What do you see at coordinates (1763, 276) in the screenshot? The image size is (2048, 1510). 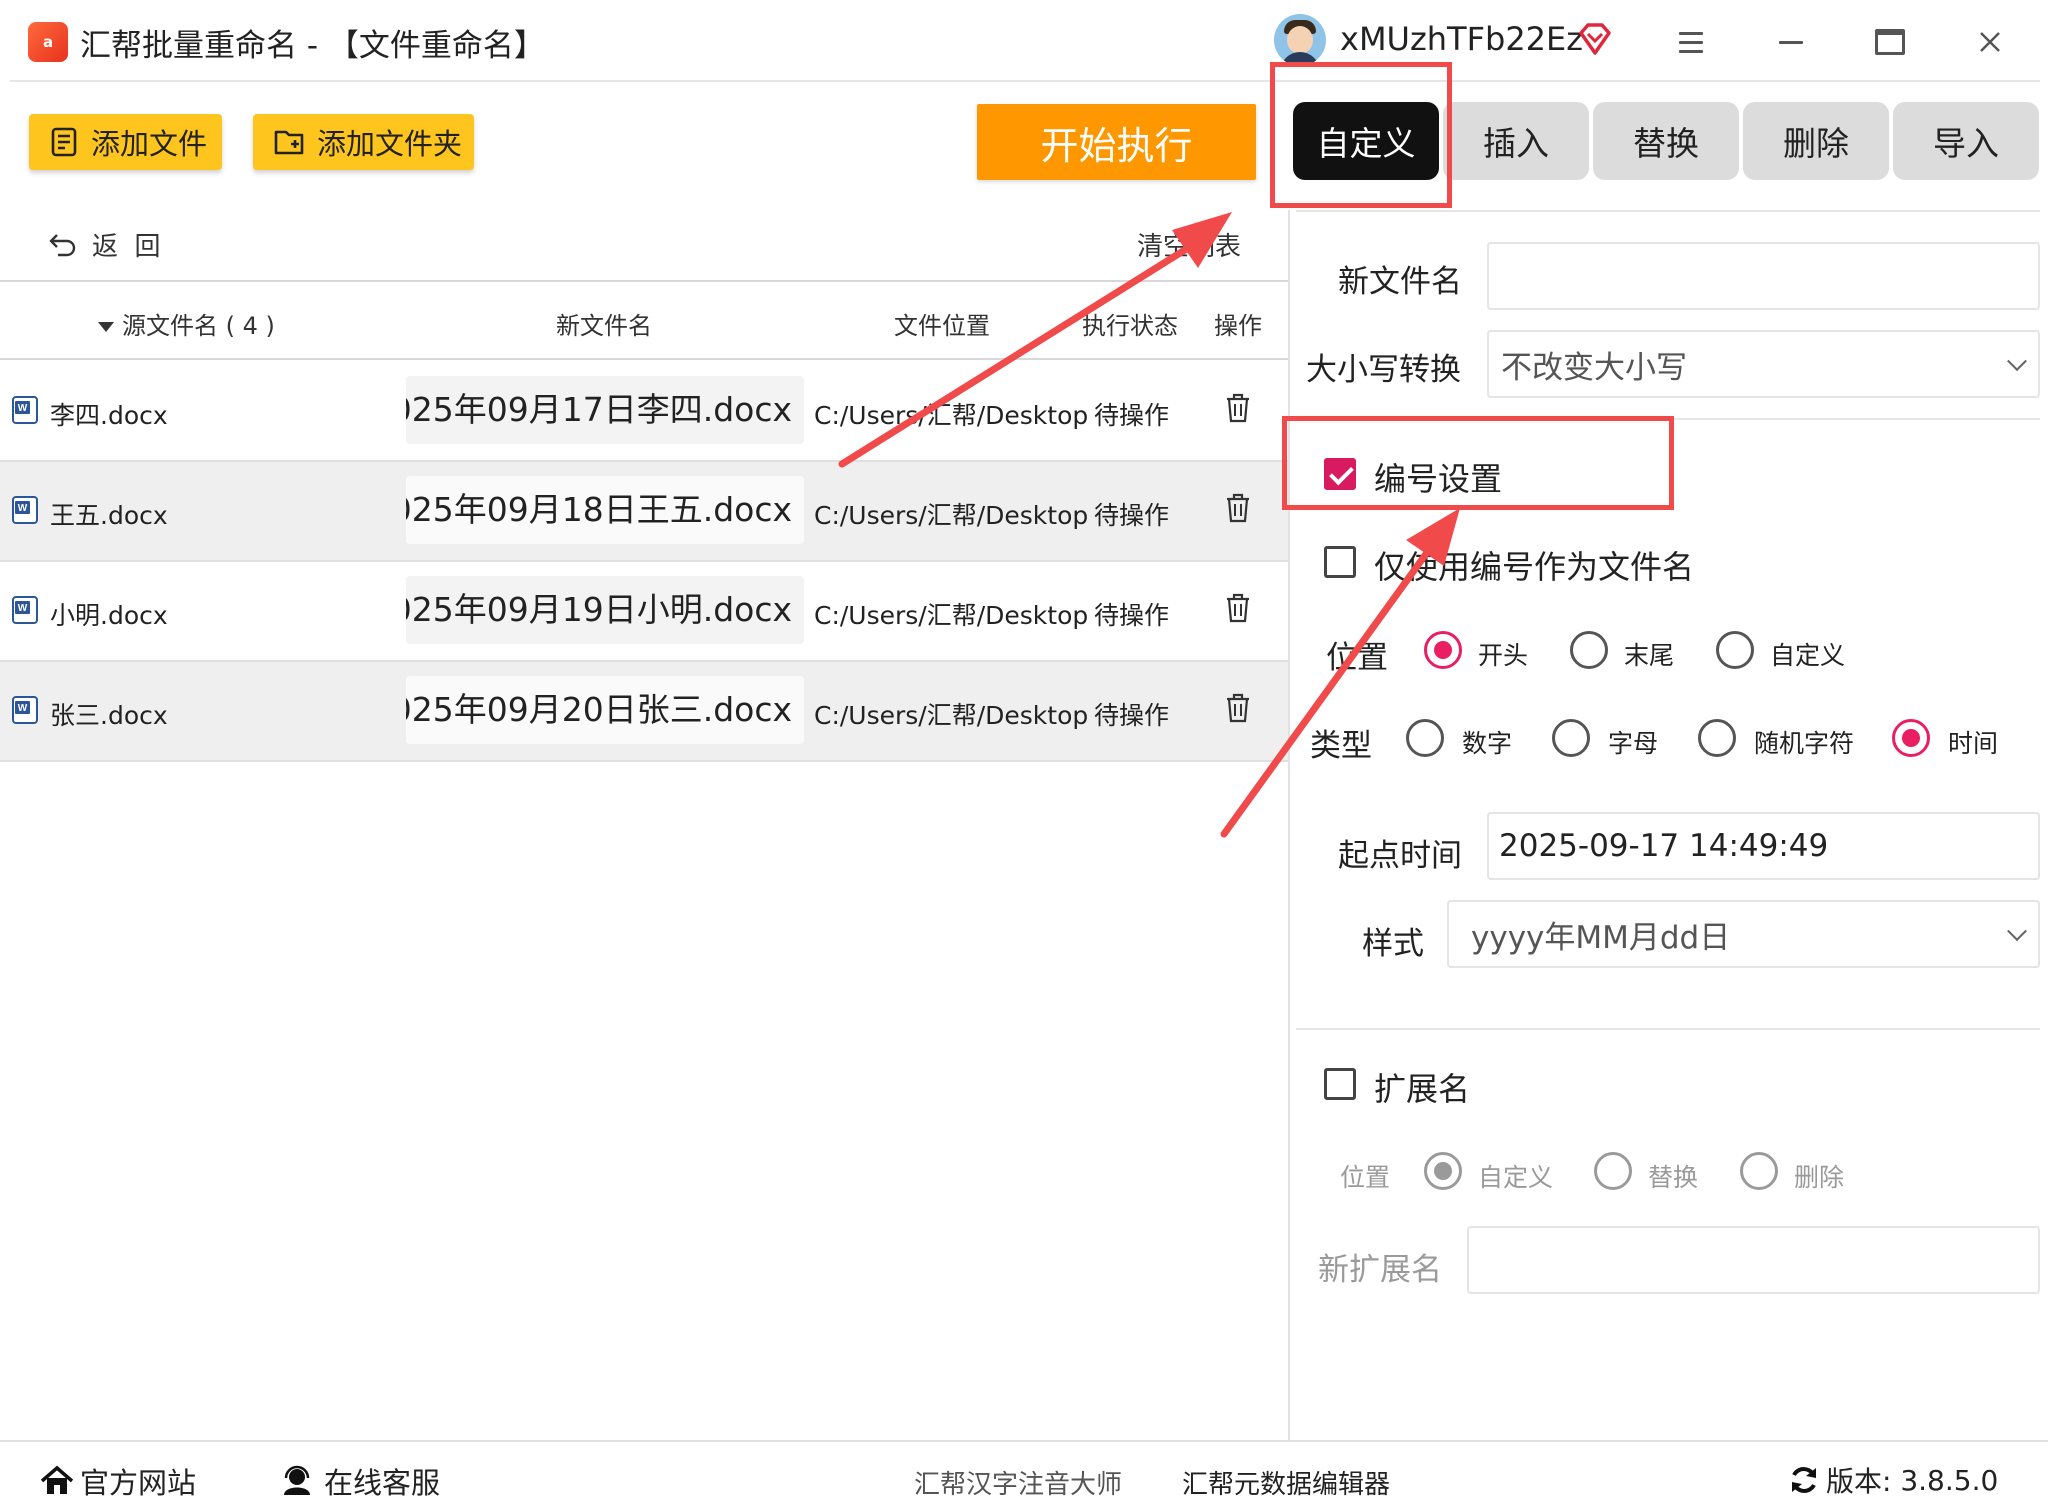 I see `new-filename-input` at bounding box center [1763, 276].